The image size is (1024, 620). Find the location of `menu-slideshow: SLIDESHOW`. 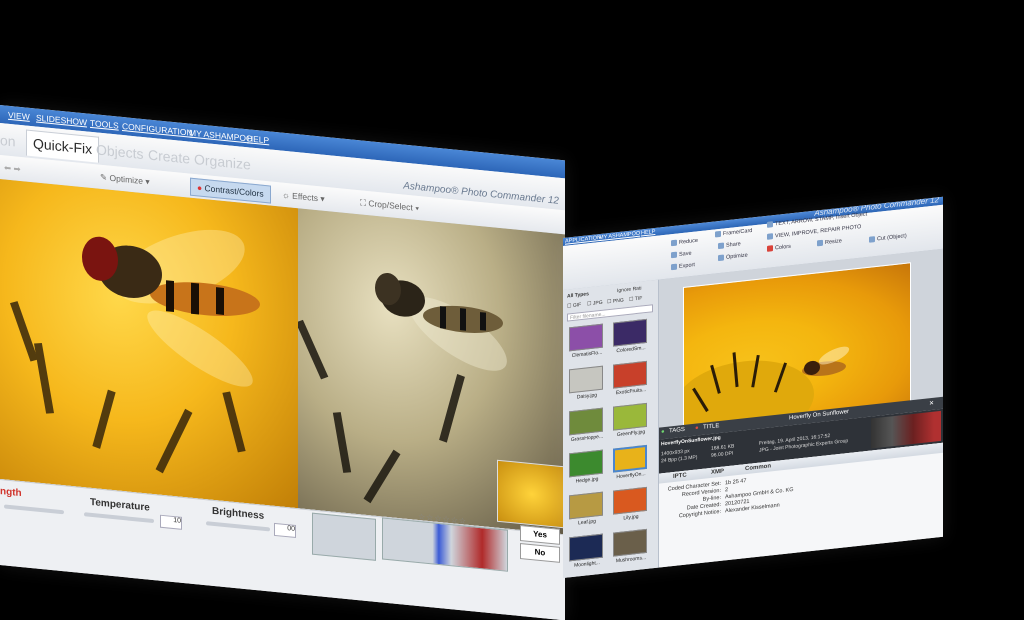

menu-slideshow: SLIDESHOW is located at coordinates (61, 120).